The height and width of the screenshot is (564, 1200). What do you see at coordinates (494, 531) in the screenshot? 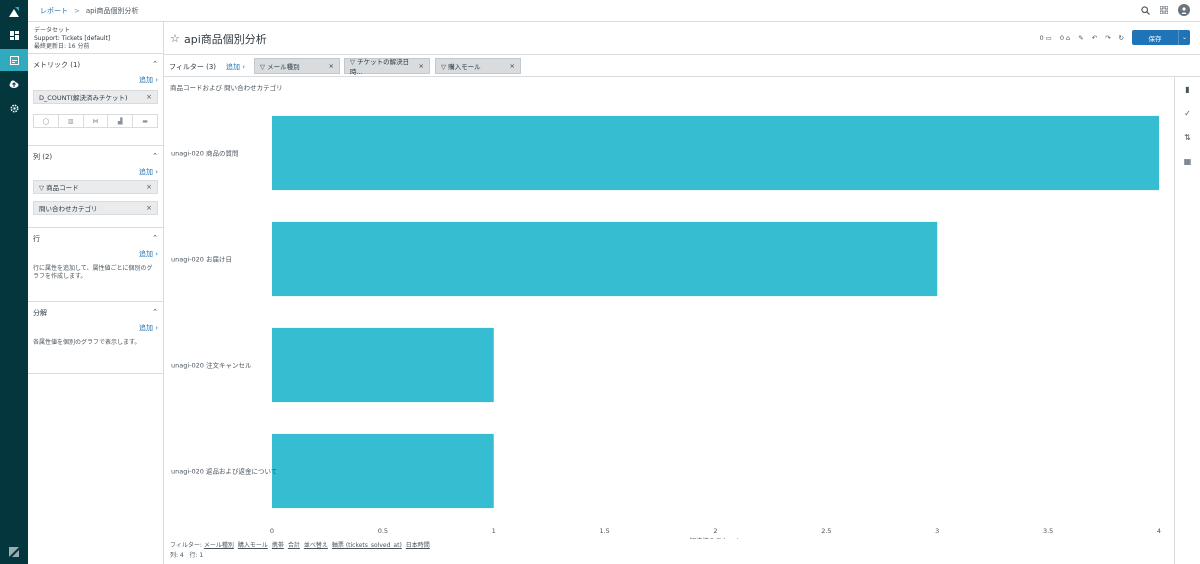
I see `x-tick-label-2: 1` at bounding box center [494, 531].